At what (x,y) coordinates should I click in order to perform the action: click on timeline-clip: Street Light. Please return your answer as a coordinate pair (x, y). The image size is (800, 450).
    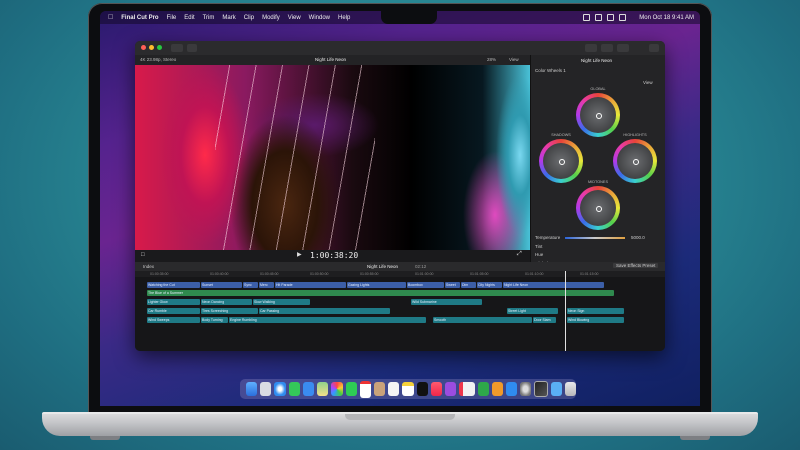
    Looking at the image, I should click on (532, 311).